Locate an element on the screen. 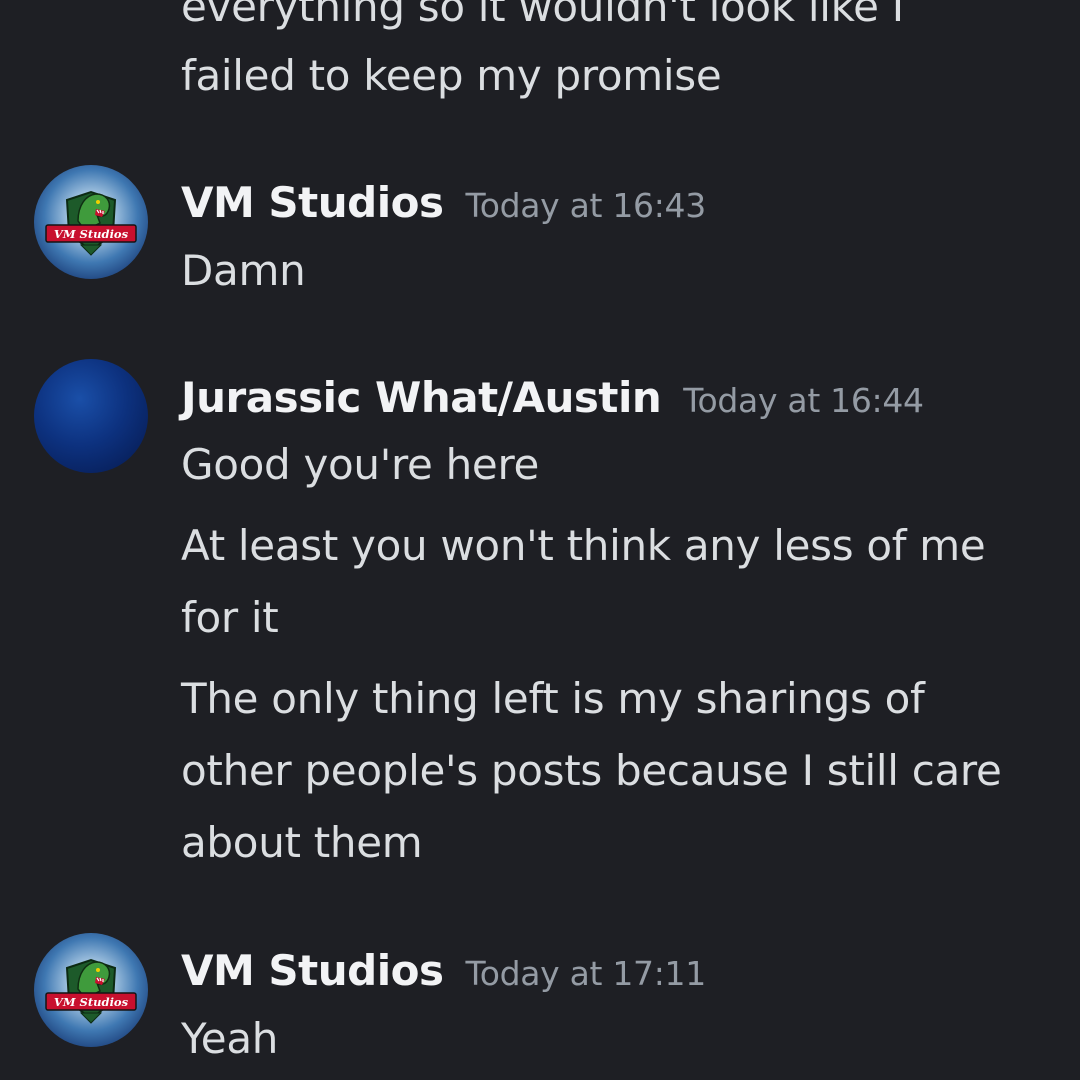 The height and width of the screenshot is (1080, 1080). author-name: Jurassic What/Austin is located at coordinates (421, 397).